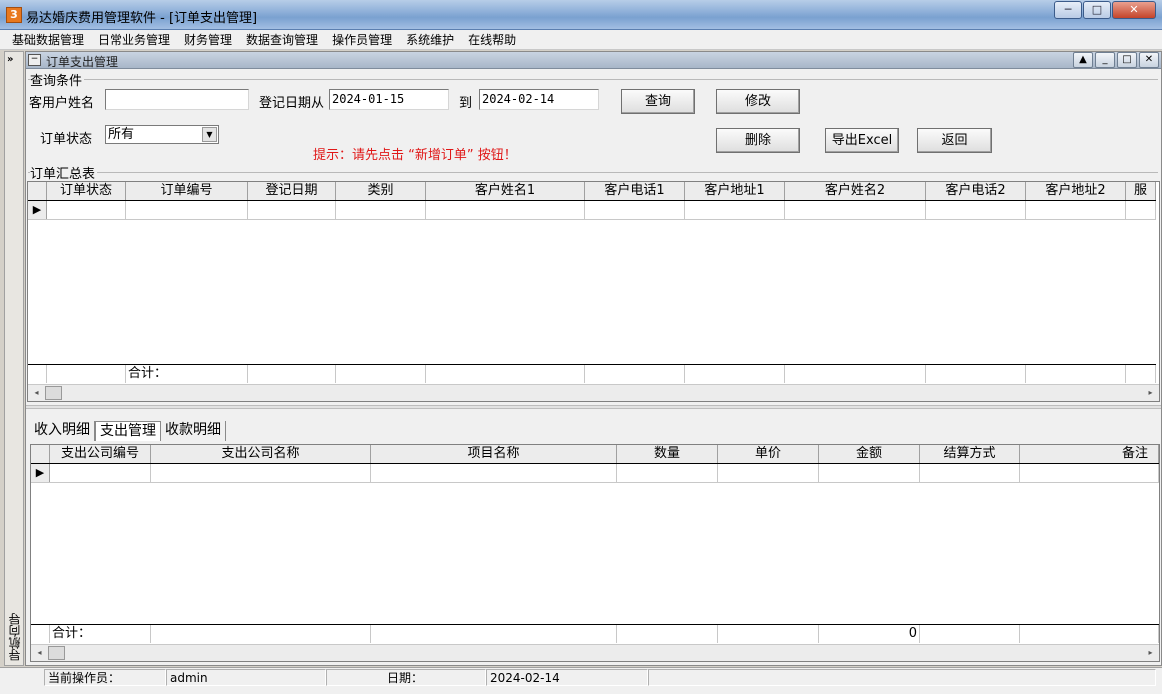  What do you see at coordinates (261, 454) in the screenshot?
I see `col-expense-company-name: 支出公司名称` at bounding box center [261, 454].